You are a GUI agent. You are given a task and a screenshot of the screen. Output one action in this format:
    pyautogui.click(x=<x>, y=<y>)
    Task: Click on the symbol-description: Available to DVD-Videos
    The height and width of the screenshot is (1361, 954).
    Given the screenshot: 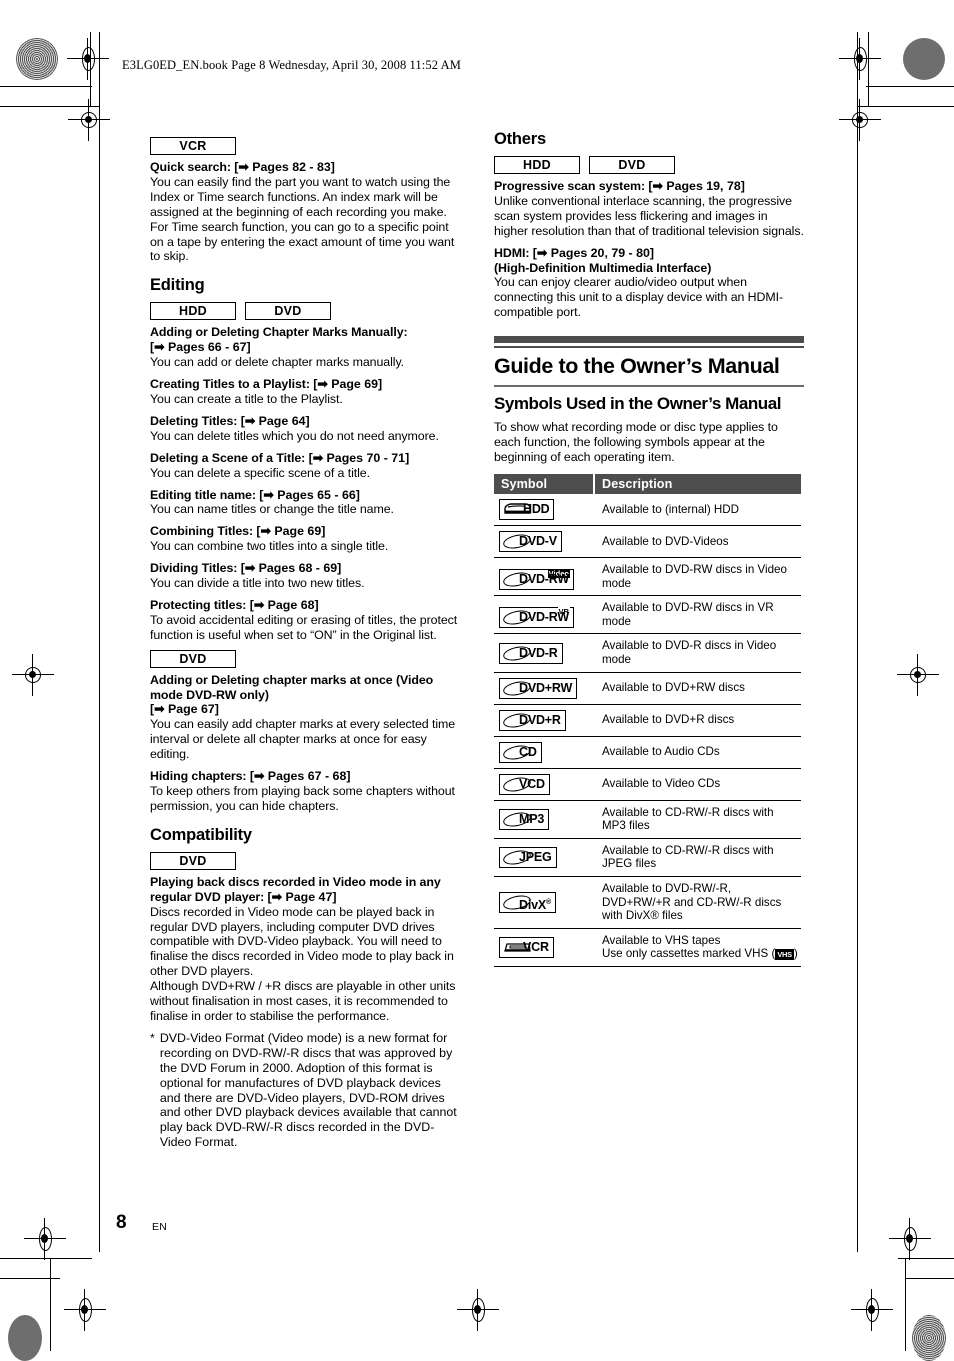 What is the action you would take?
    pyautogui.click(x=697, y=542)
    